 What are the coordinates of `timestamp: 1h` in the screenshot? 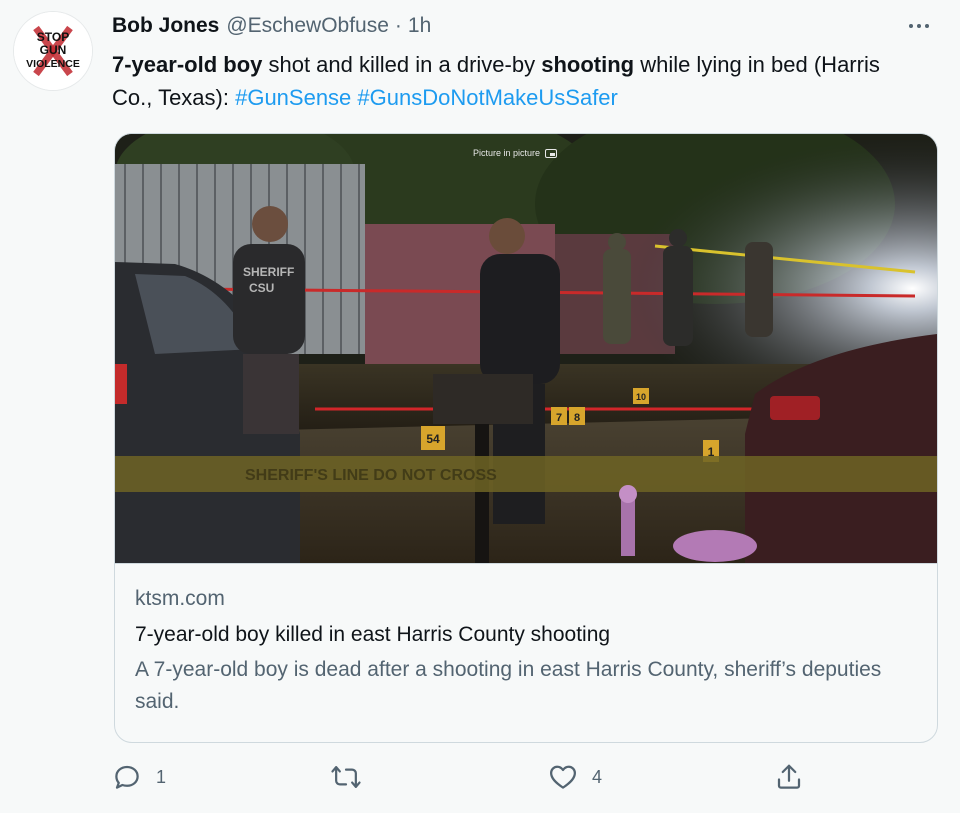 It's located at (419, 26).